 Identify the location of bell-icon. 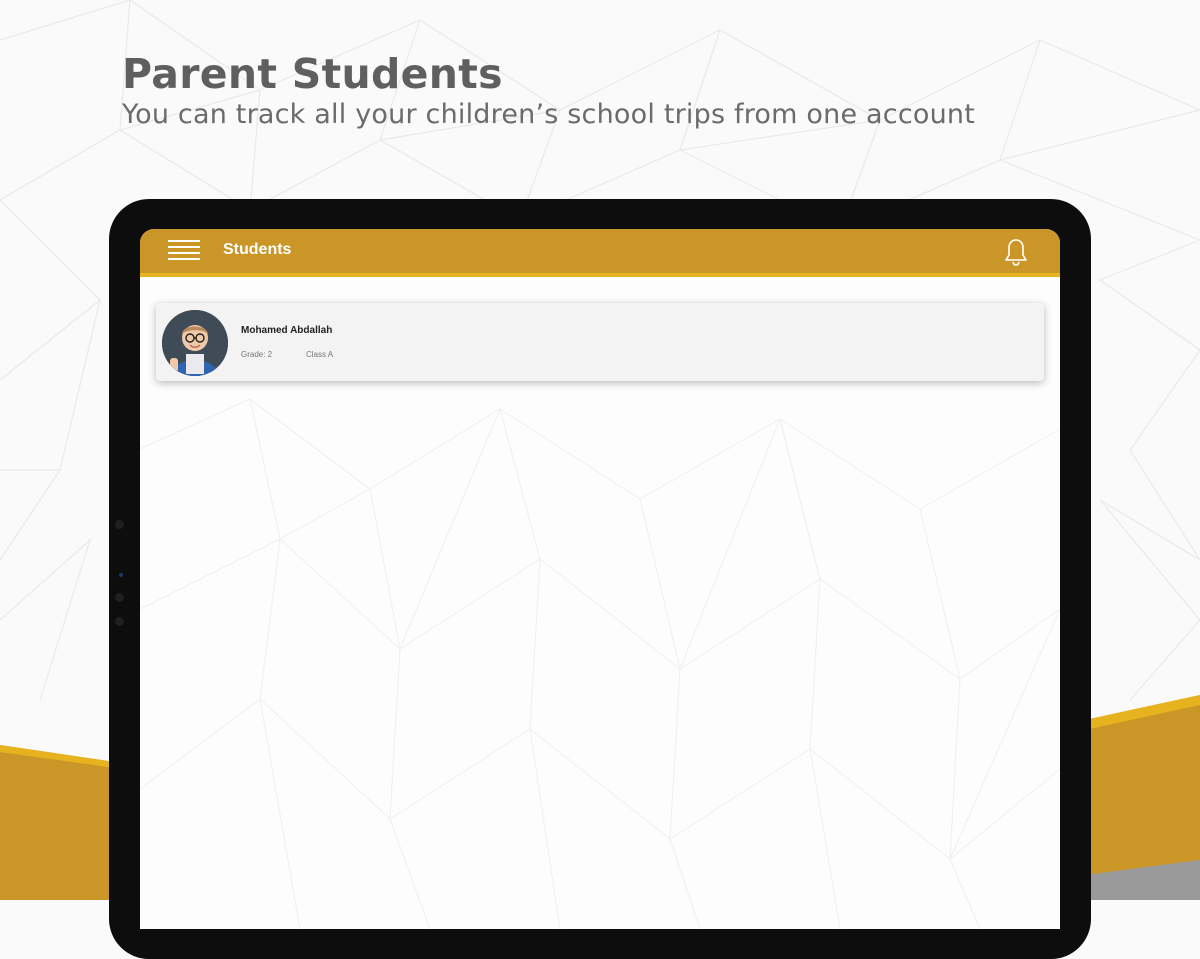
(1016, 252).